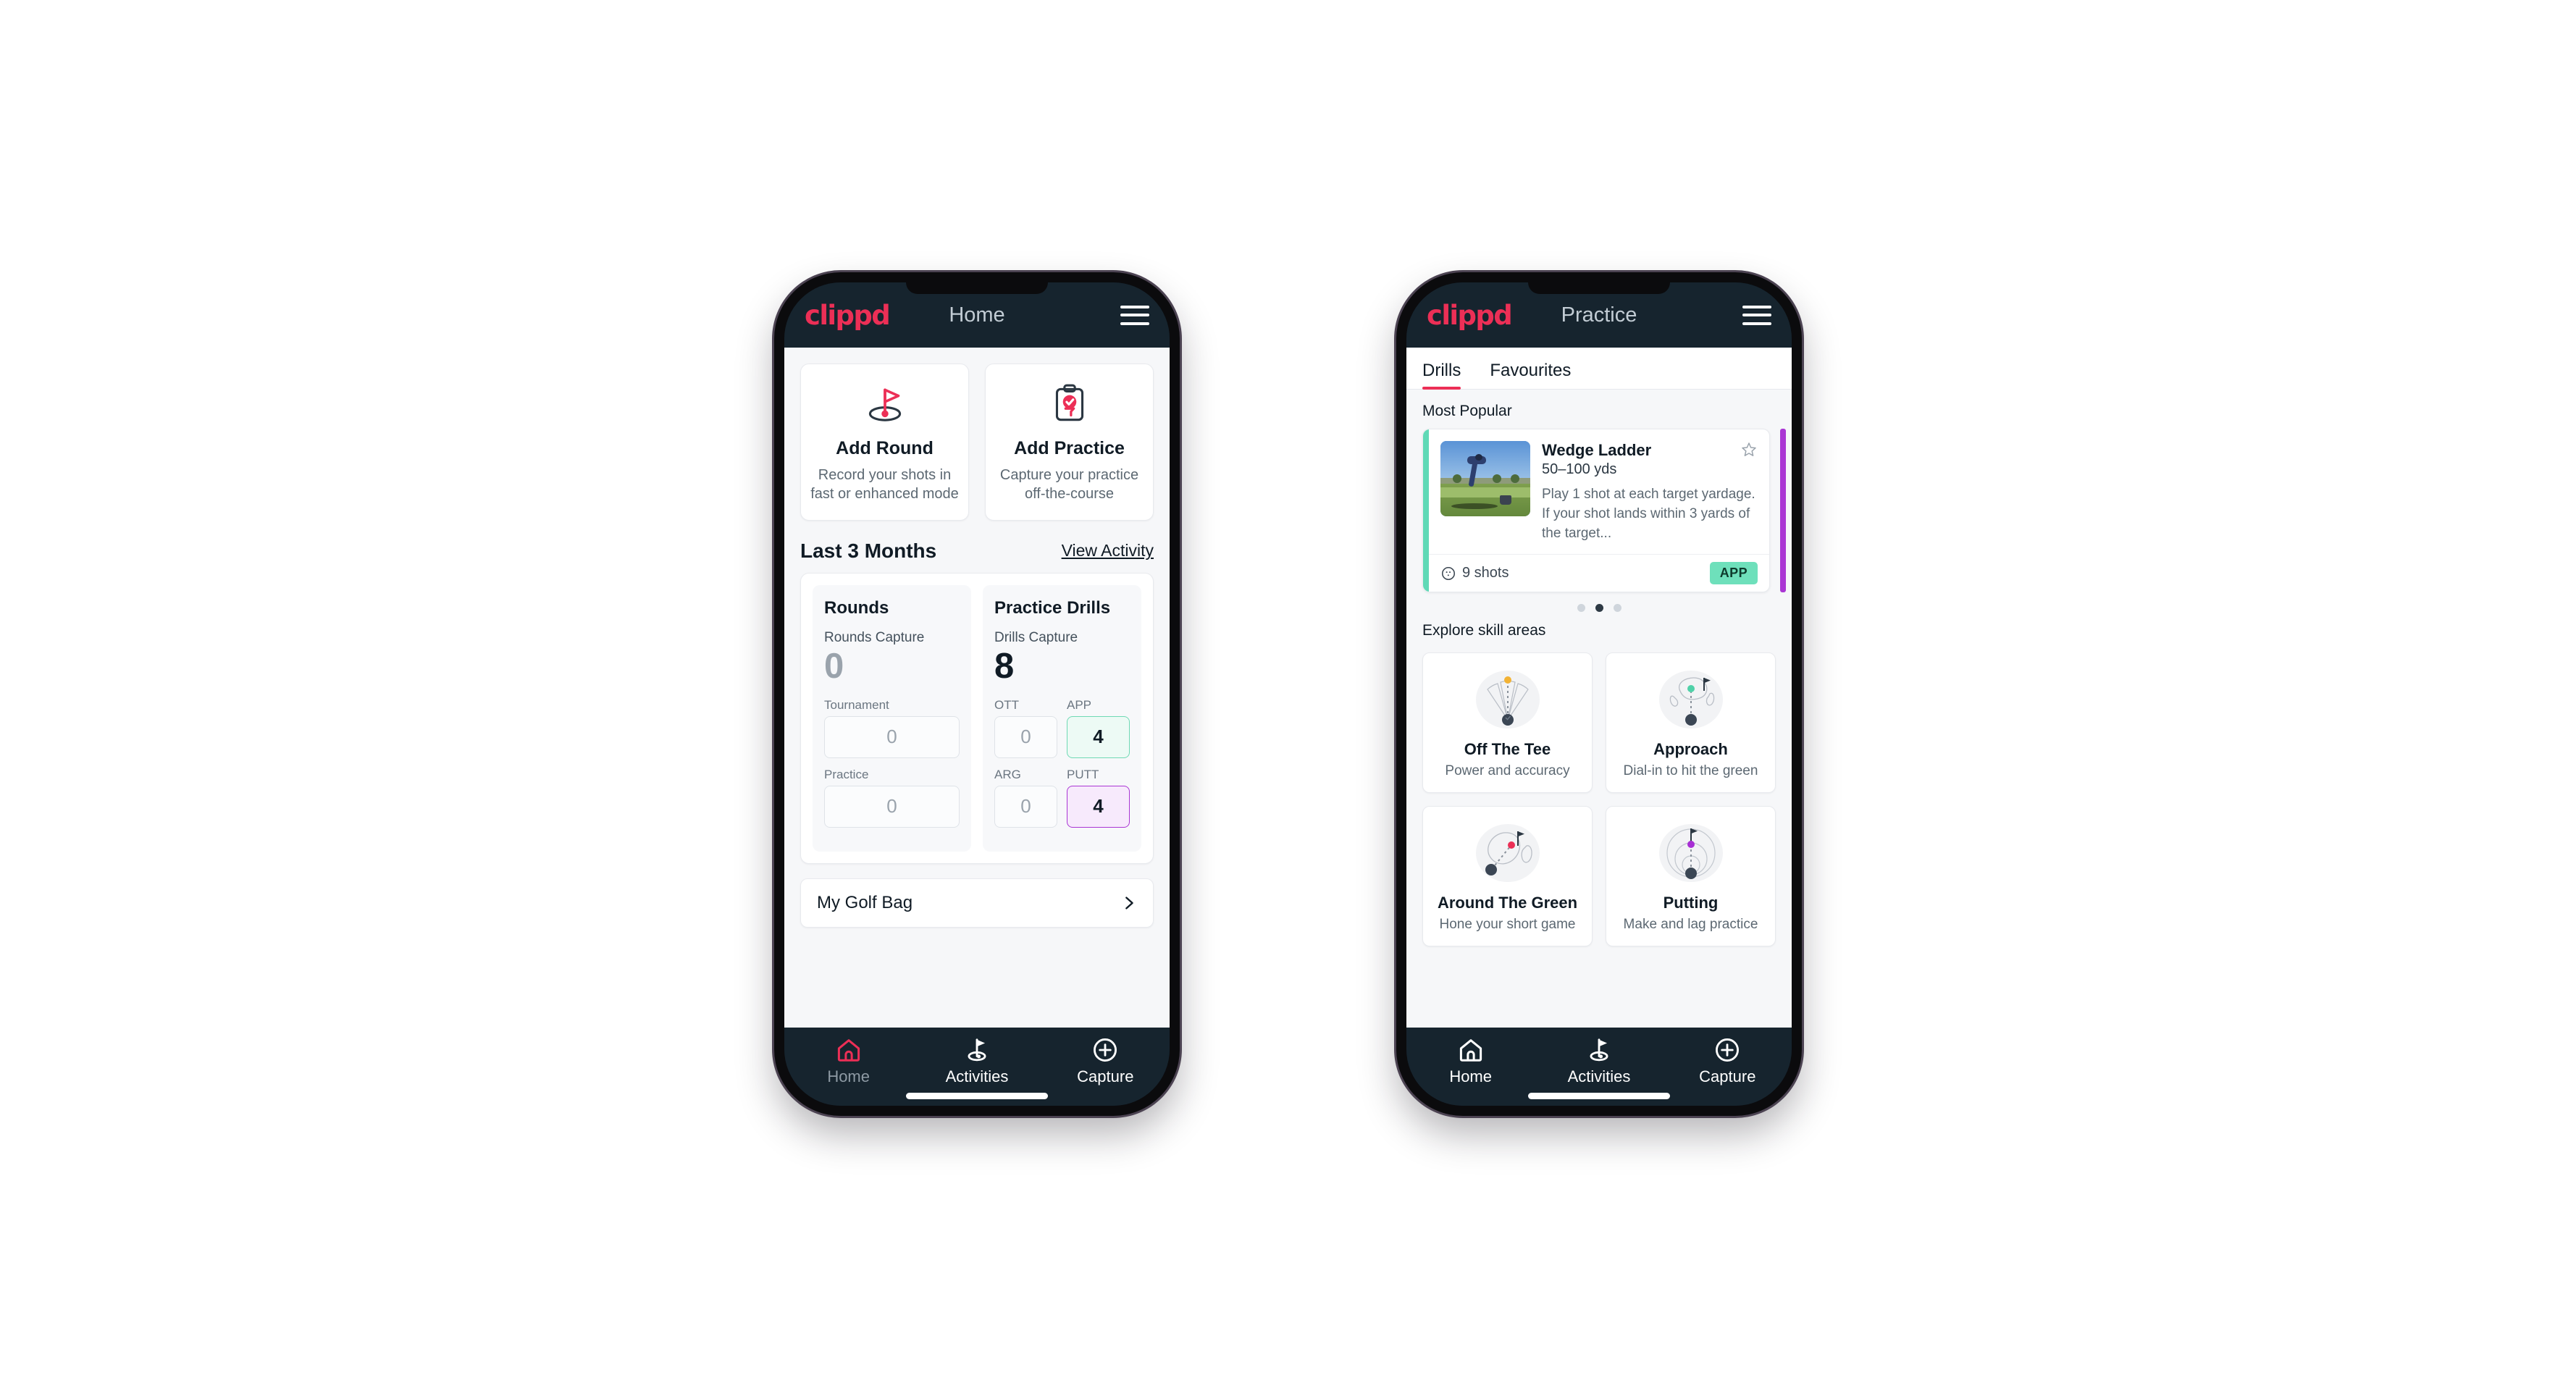 The height and width of the screenshot is (1386, 2576). What do you see at coordinates (1484, 630) in the screenshot?
I see `explore-skill-areas-label: Explore skill areas` at bounding box center [1484, 630].